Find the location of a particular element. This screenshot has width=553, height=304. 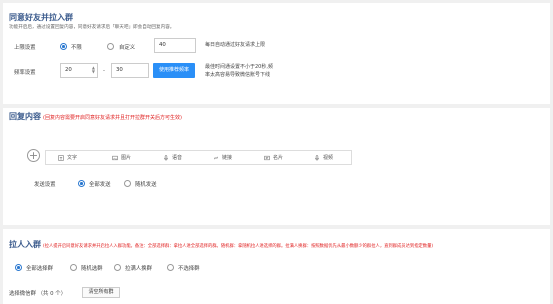

tool-video-label: 视频 is located at coordinates (328, 158).